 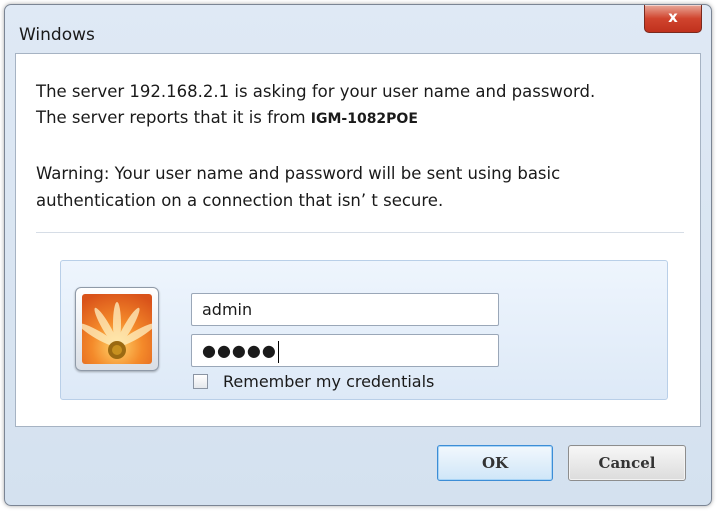 I want to click on close-icon: x, so click(x=673, y=17).